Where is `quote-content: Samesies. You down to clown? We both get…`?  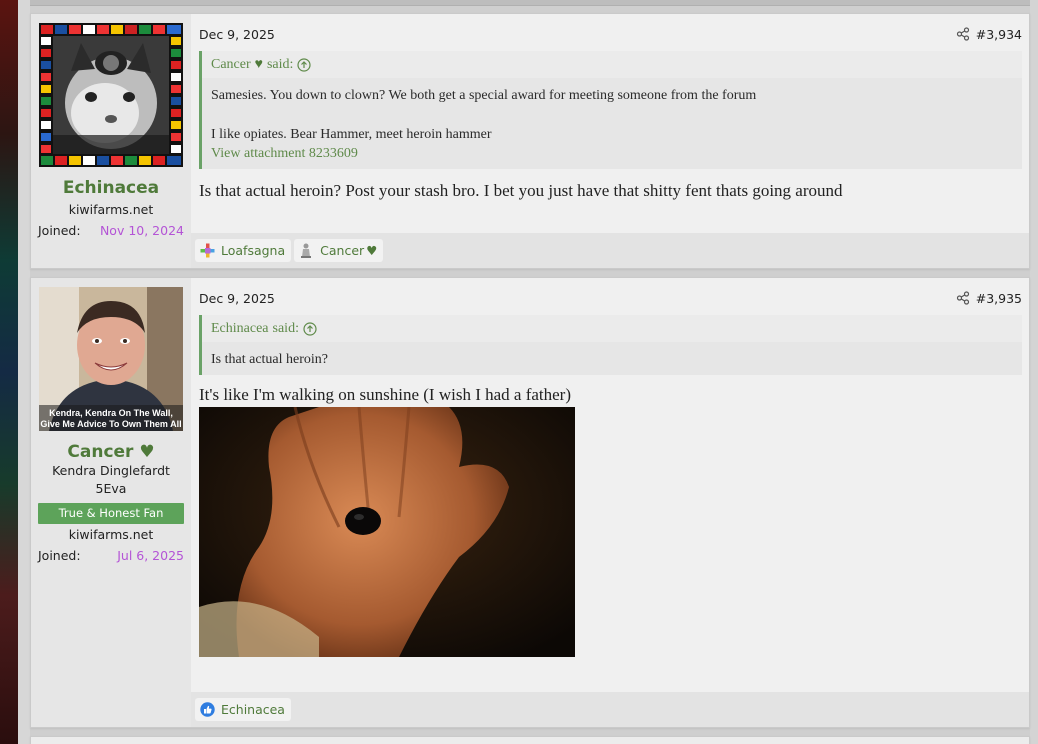
quote-content: Samesies. You down to clown? We both get… is located at coordinates (612, 123).